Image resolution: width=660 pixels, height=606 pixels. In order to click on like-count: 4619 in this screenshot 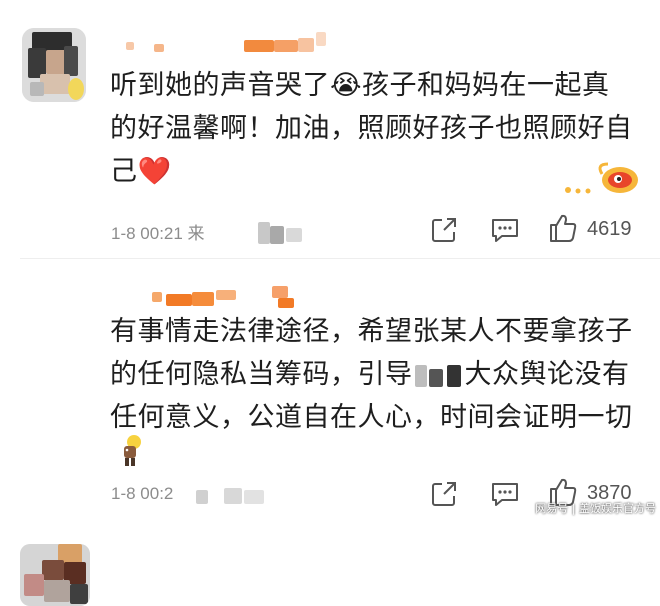, I will do `click(609, 229)`.